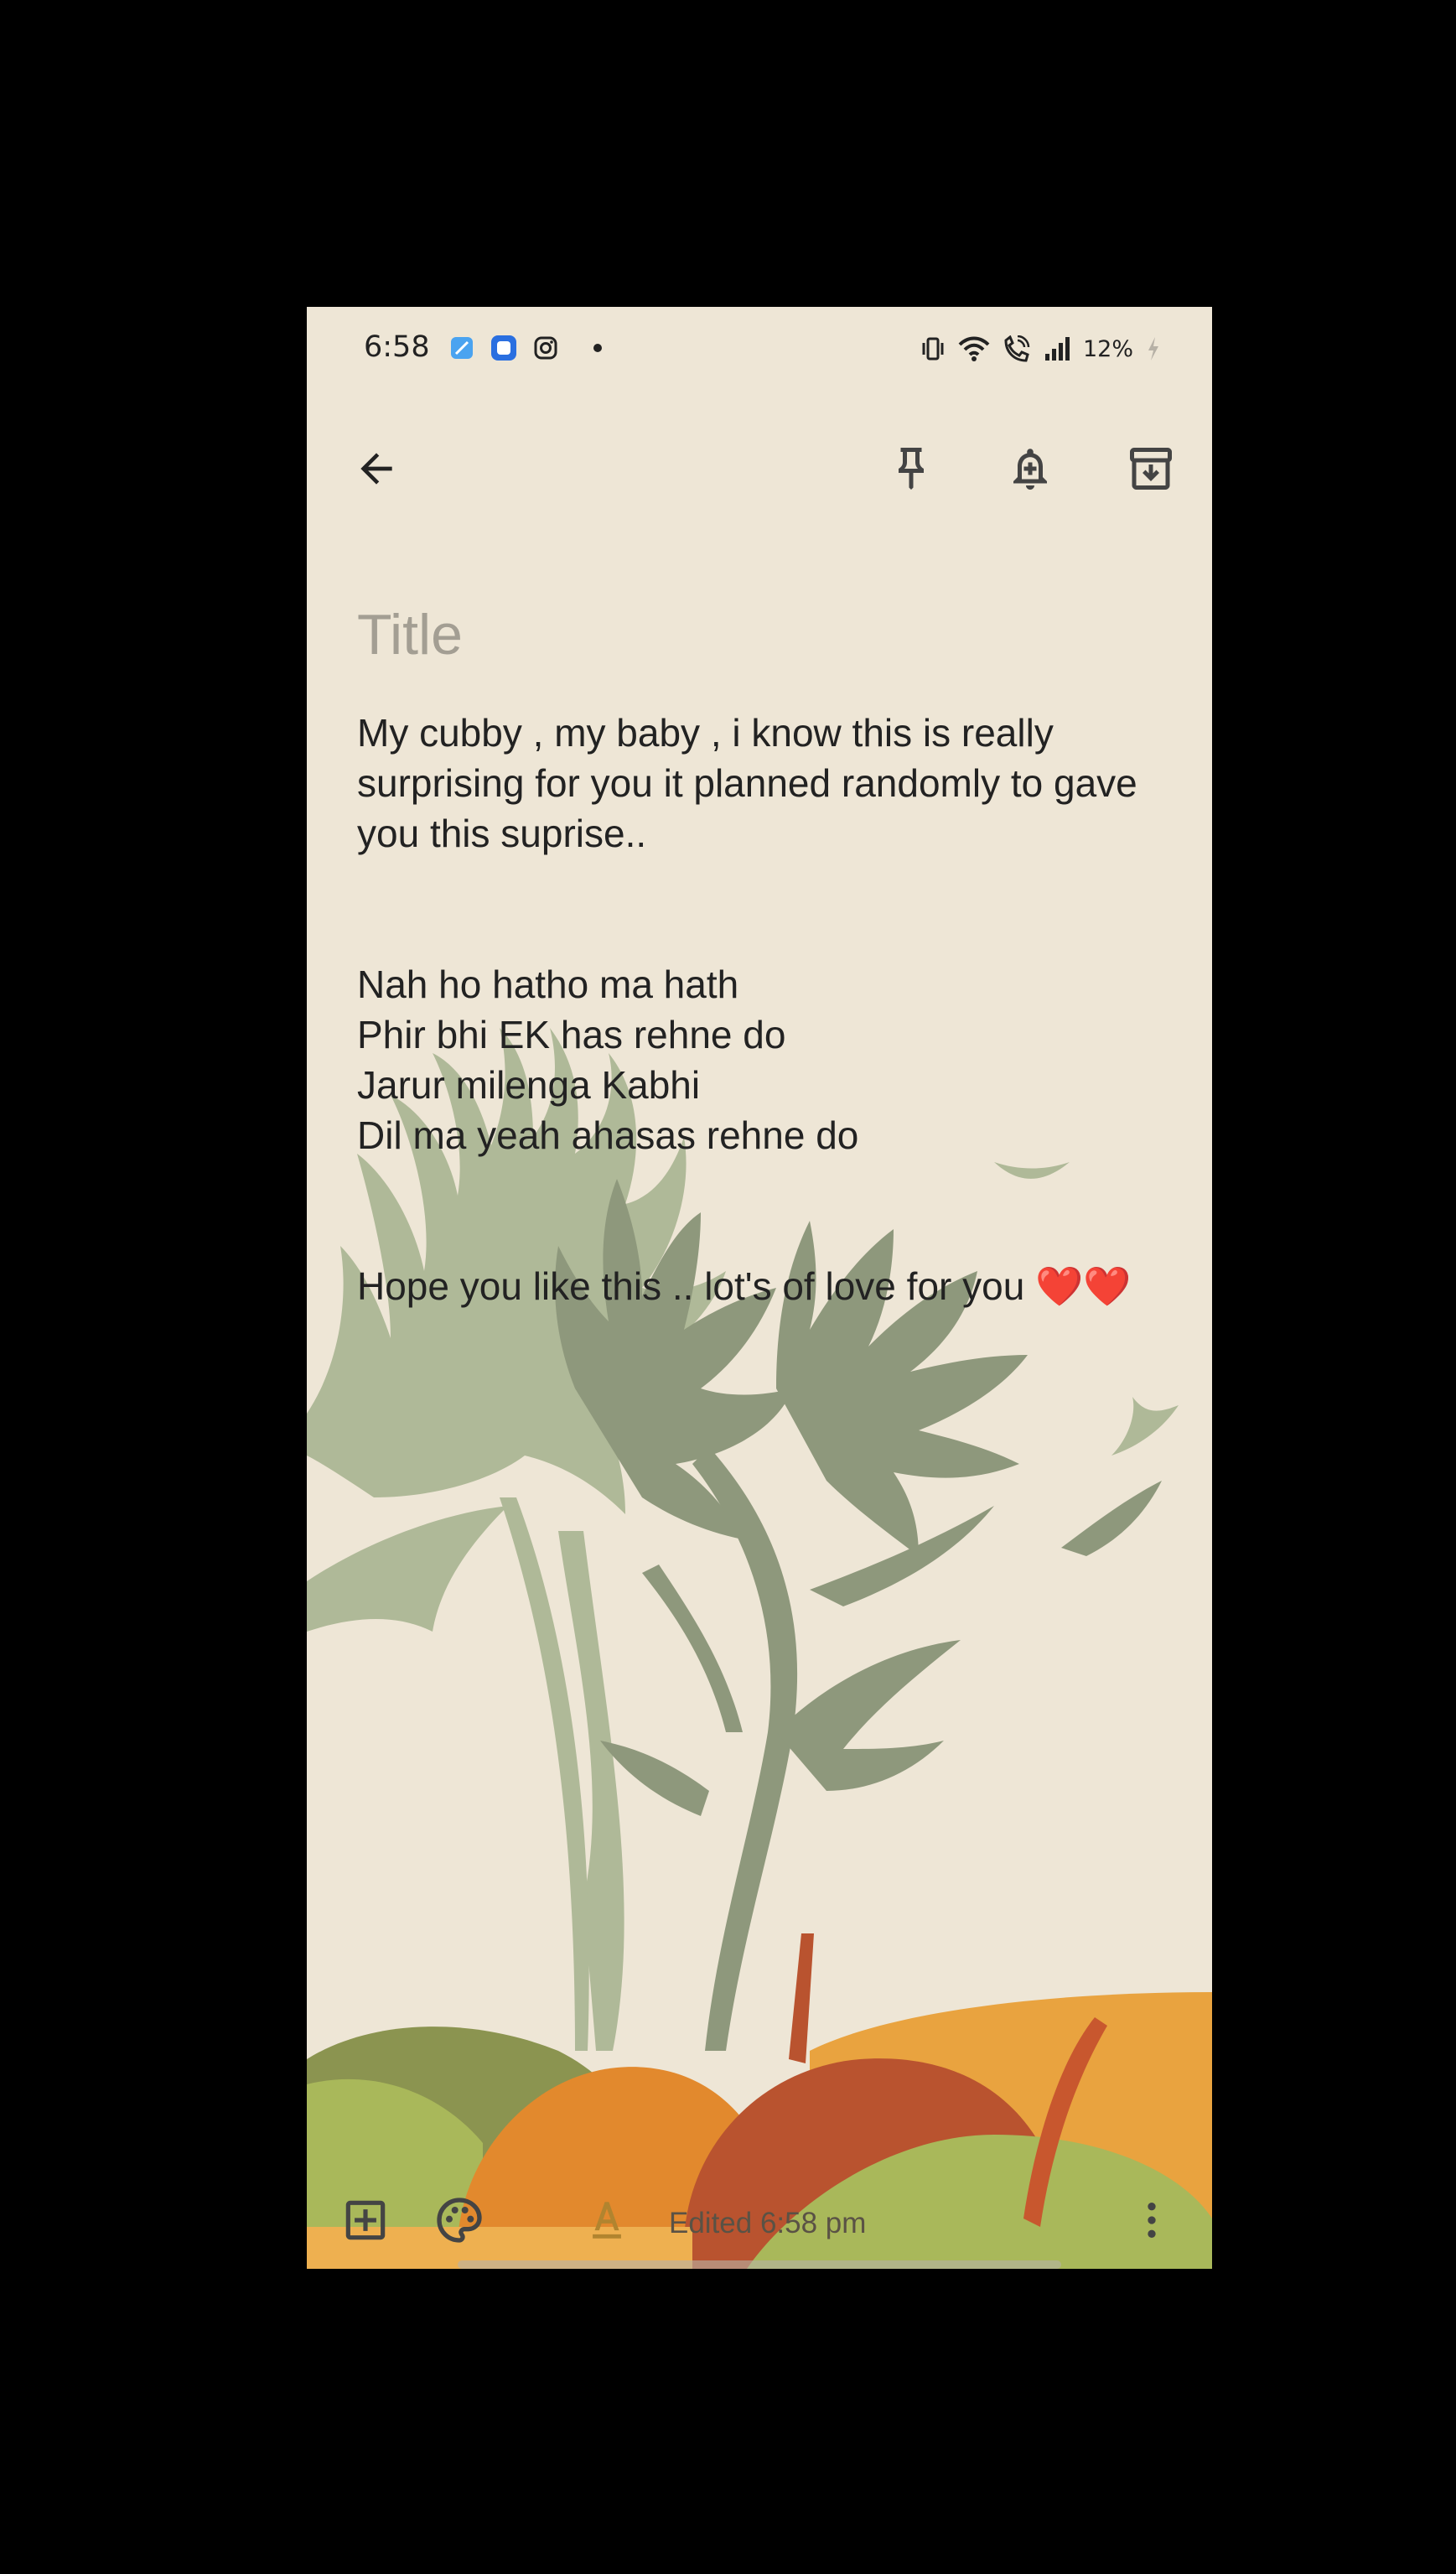 The image size is (1456, 2574). Describe the element at coordinates (1017, 348) in the screenshot. I see `wifi-calling-icon` at that location.